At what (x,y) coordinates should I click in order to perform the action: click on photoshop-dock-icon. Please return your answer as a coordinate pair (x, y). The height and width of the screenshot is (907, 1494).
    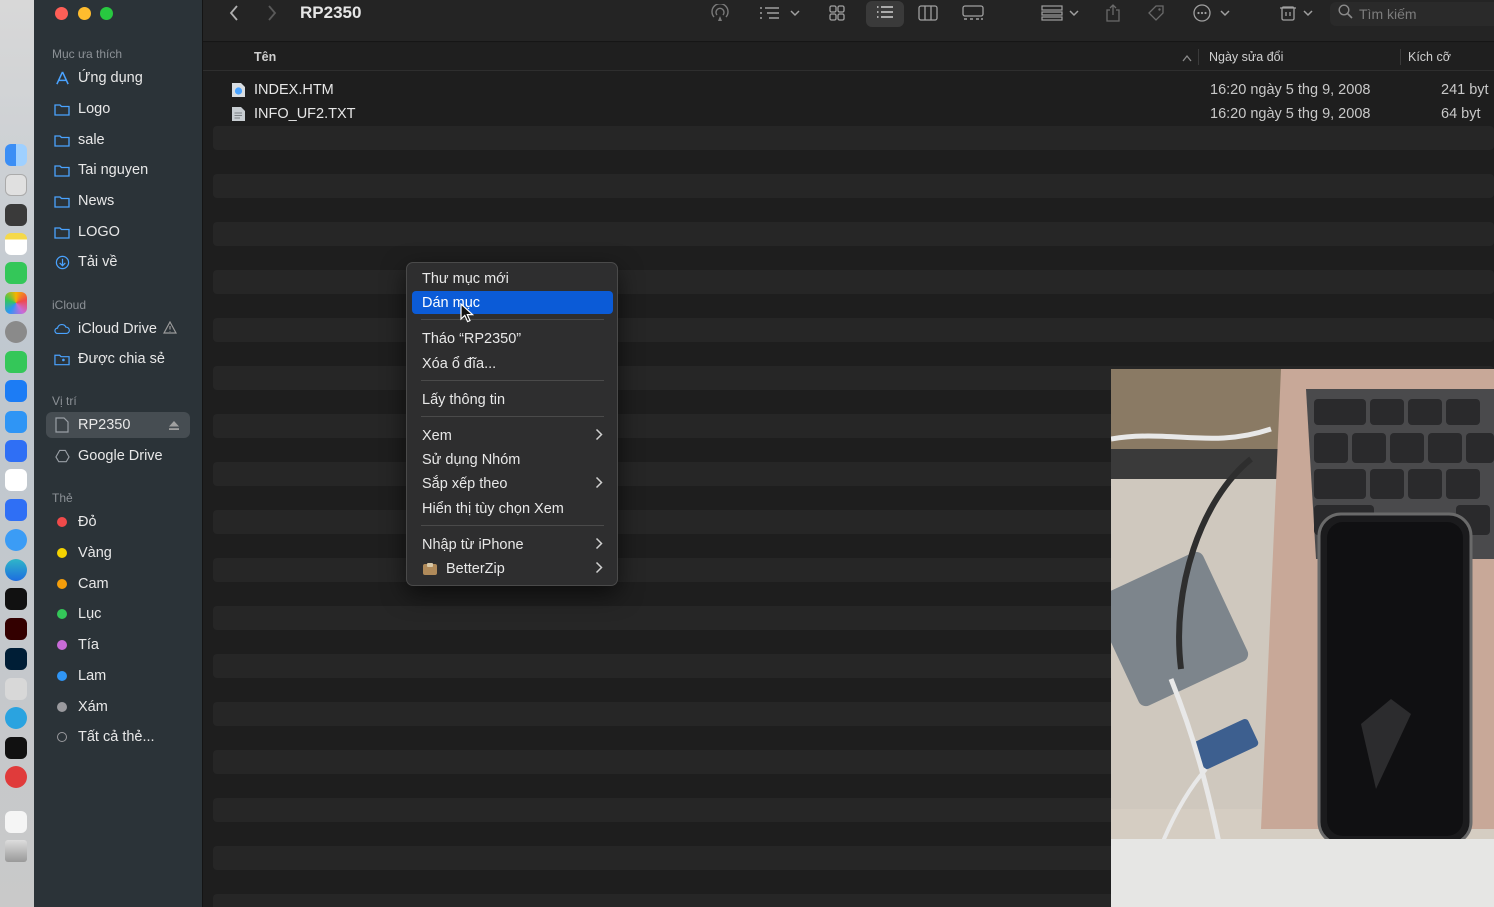
    Looking at the image, I should click on (16, 659).